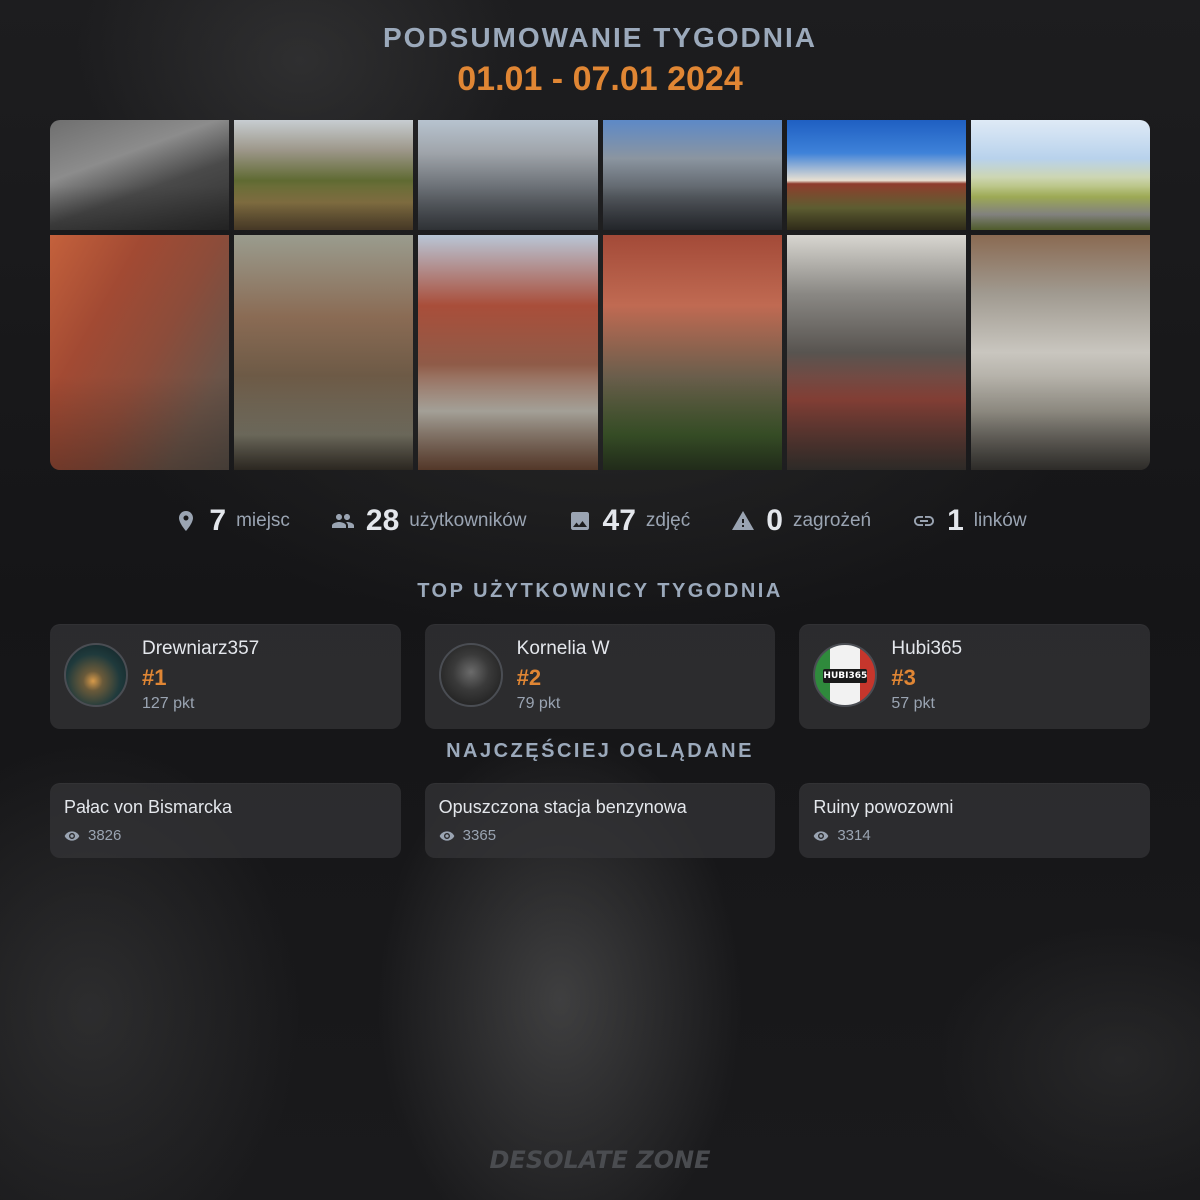 The width and height of the screenshot is (1200, 1200). What do you see at coordinates (168, 703) in the screenshot?
I see `user-points: 127 pkt` at bounding box center [168, 703].